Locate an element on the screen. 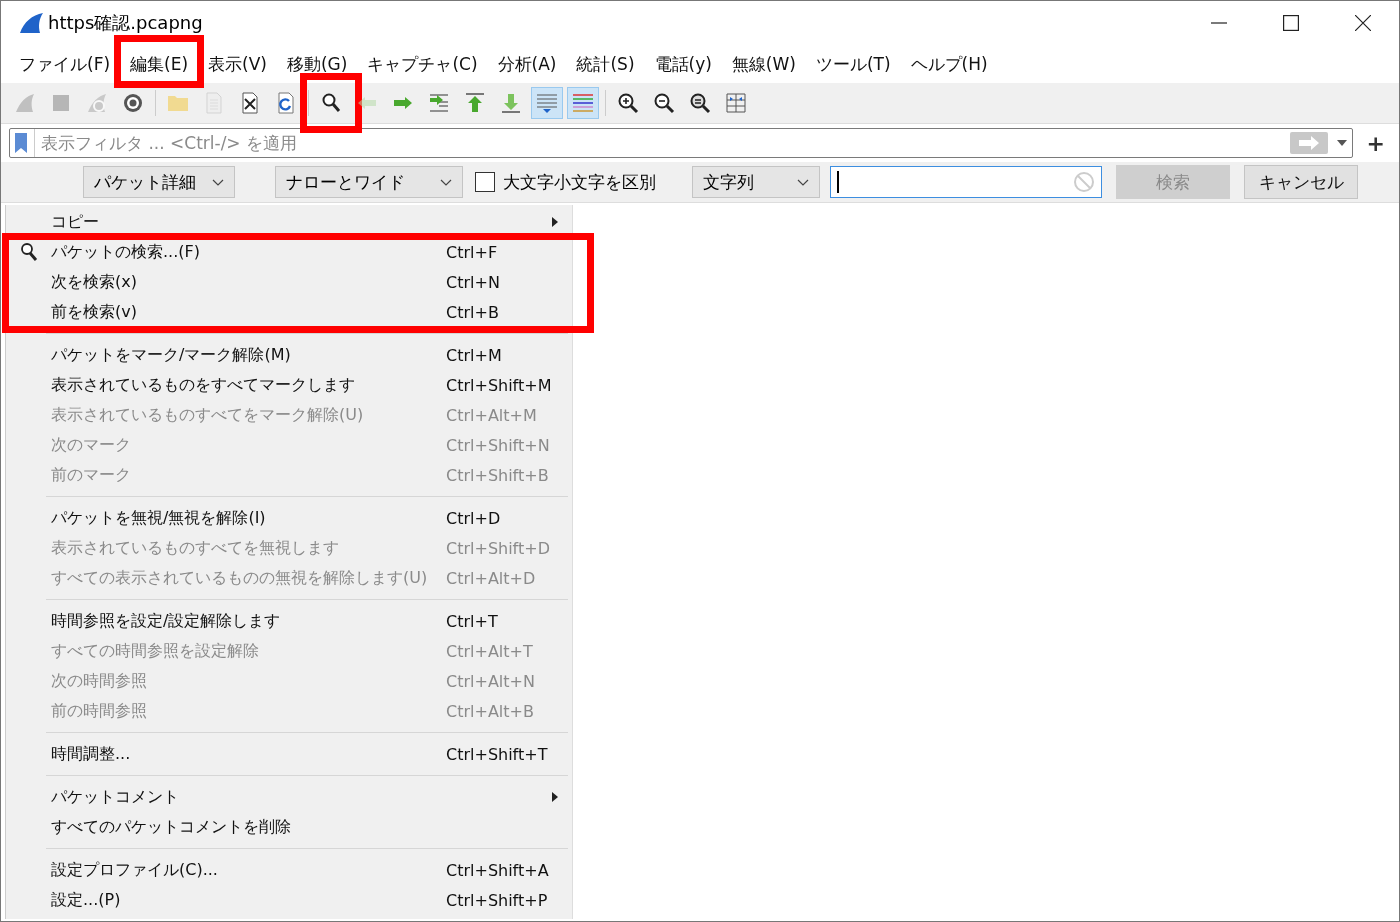 The width and height of the screenshot is (1400, 922). menu-entry: 前を検索(v) Ctrl+B is located at coordinates (289, 312).